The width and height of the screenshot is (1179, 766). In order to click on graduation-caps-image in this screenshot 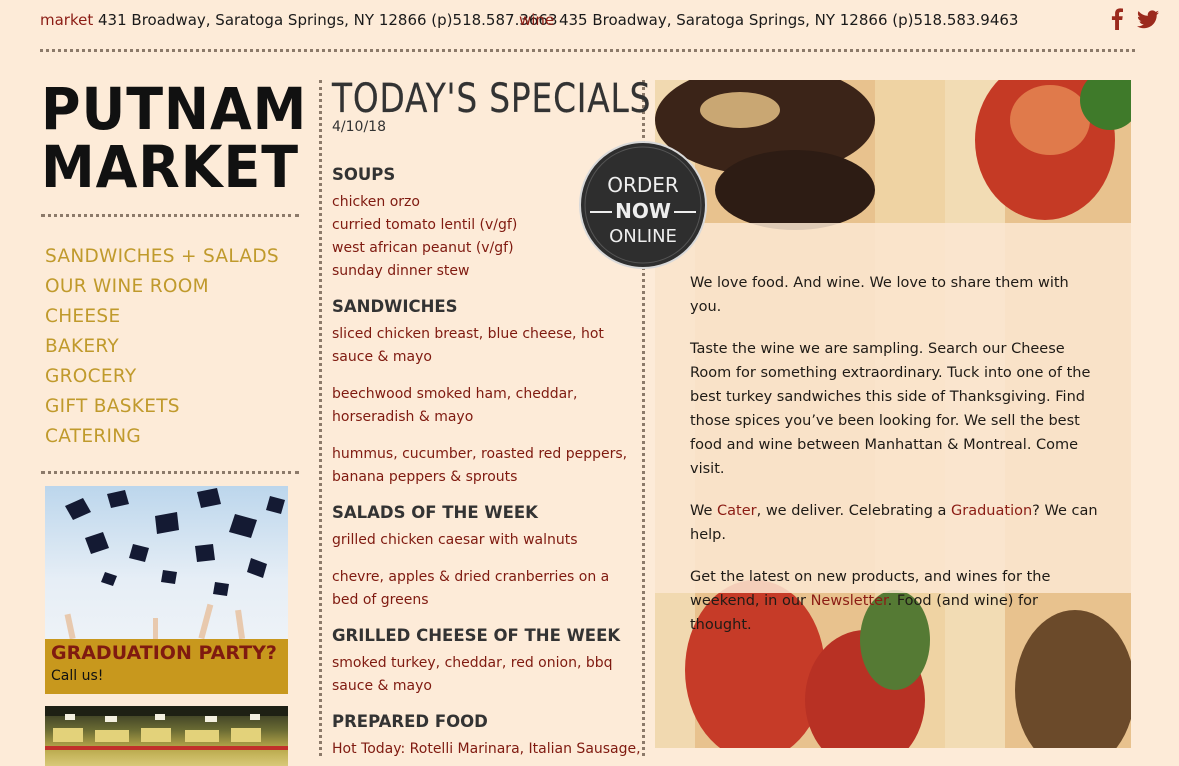, I will do `click(174, 563)`.